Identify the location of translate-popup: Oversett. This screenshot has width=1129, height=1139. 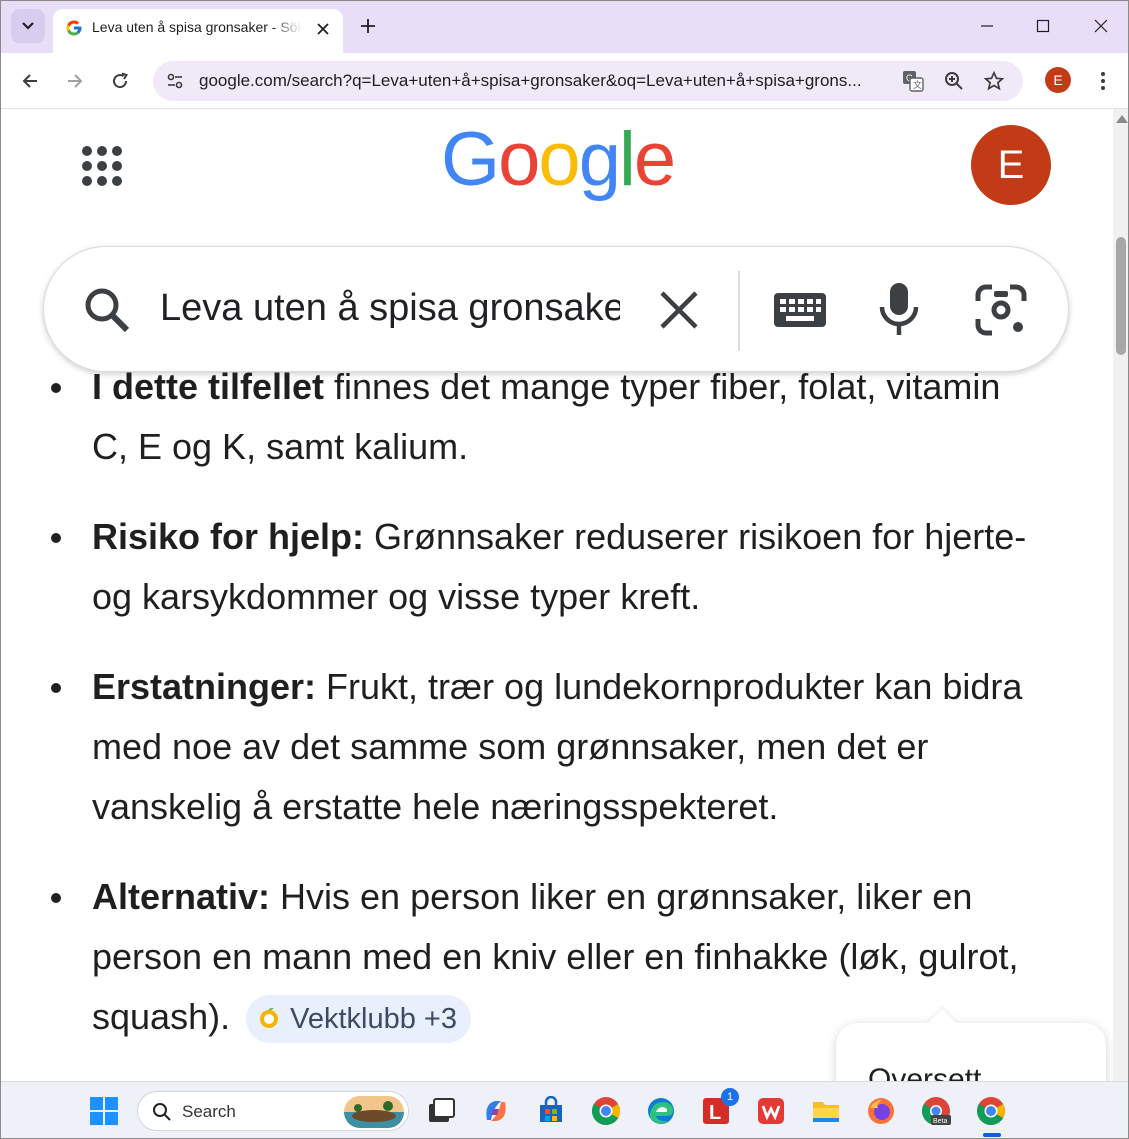
(971, 1052).